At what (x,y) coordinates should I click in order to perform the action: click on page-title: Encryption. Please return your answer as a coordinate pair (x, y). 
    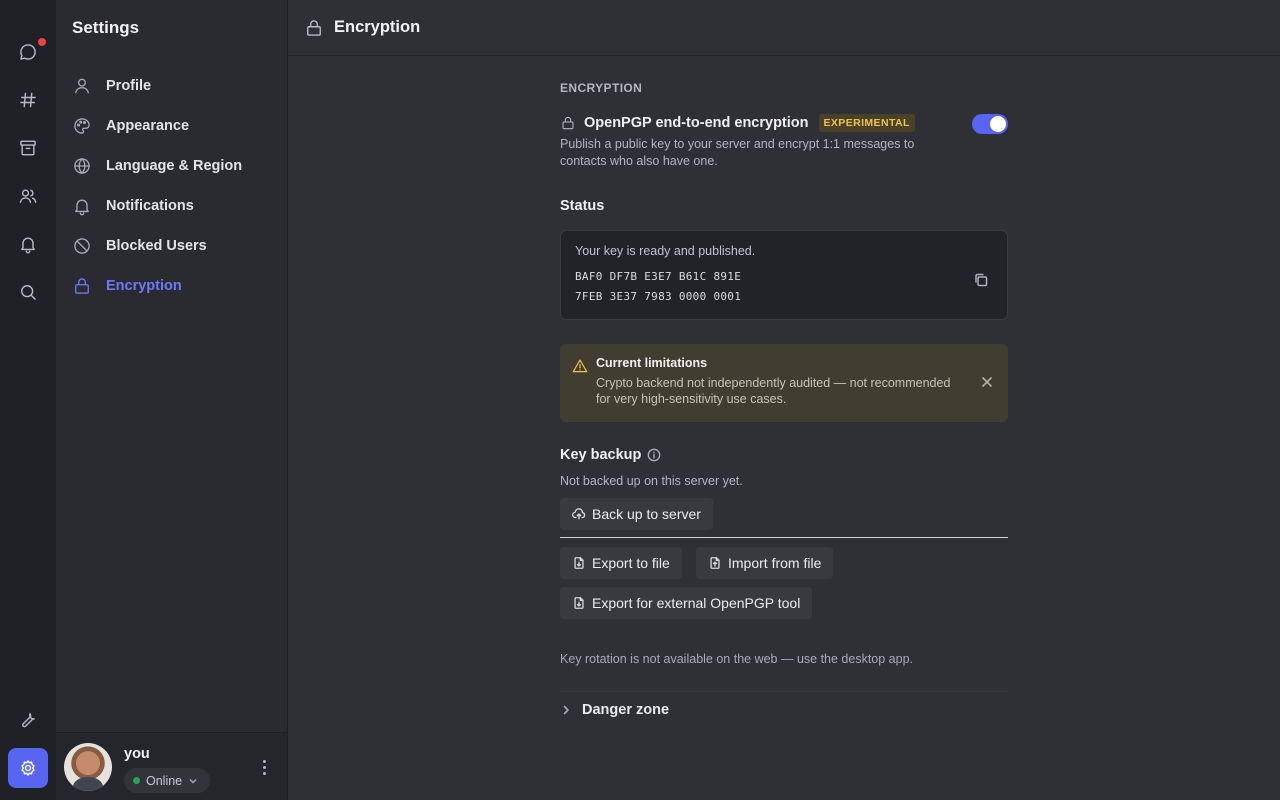
    Looking at the image, I should click on (377, 27).